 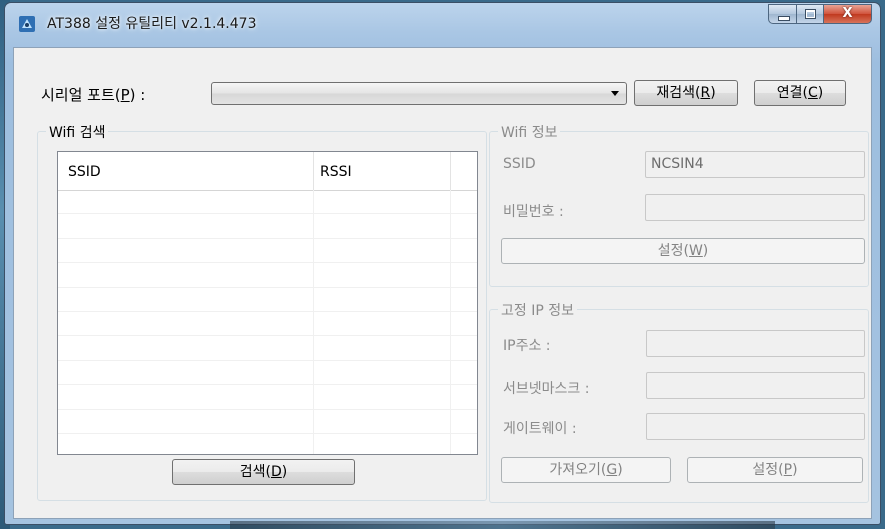 I want to click on wifi-search-group-title: Wifi 검색, so click(x=77, y=132).